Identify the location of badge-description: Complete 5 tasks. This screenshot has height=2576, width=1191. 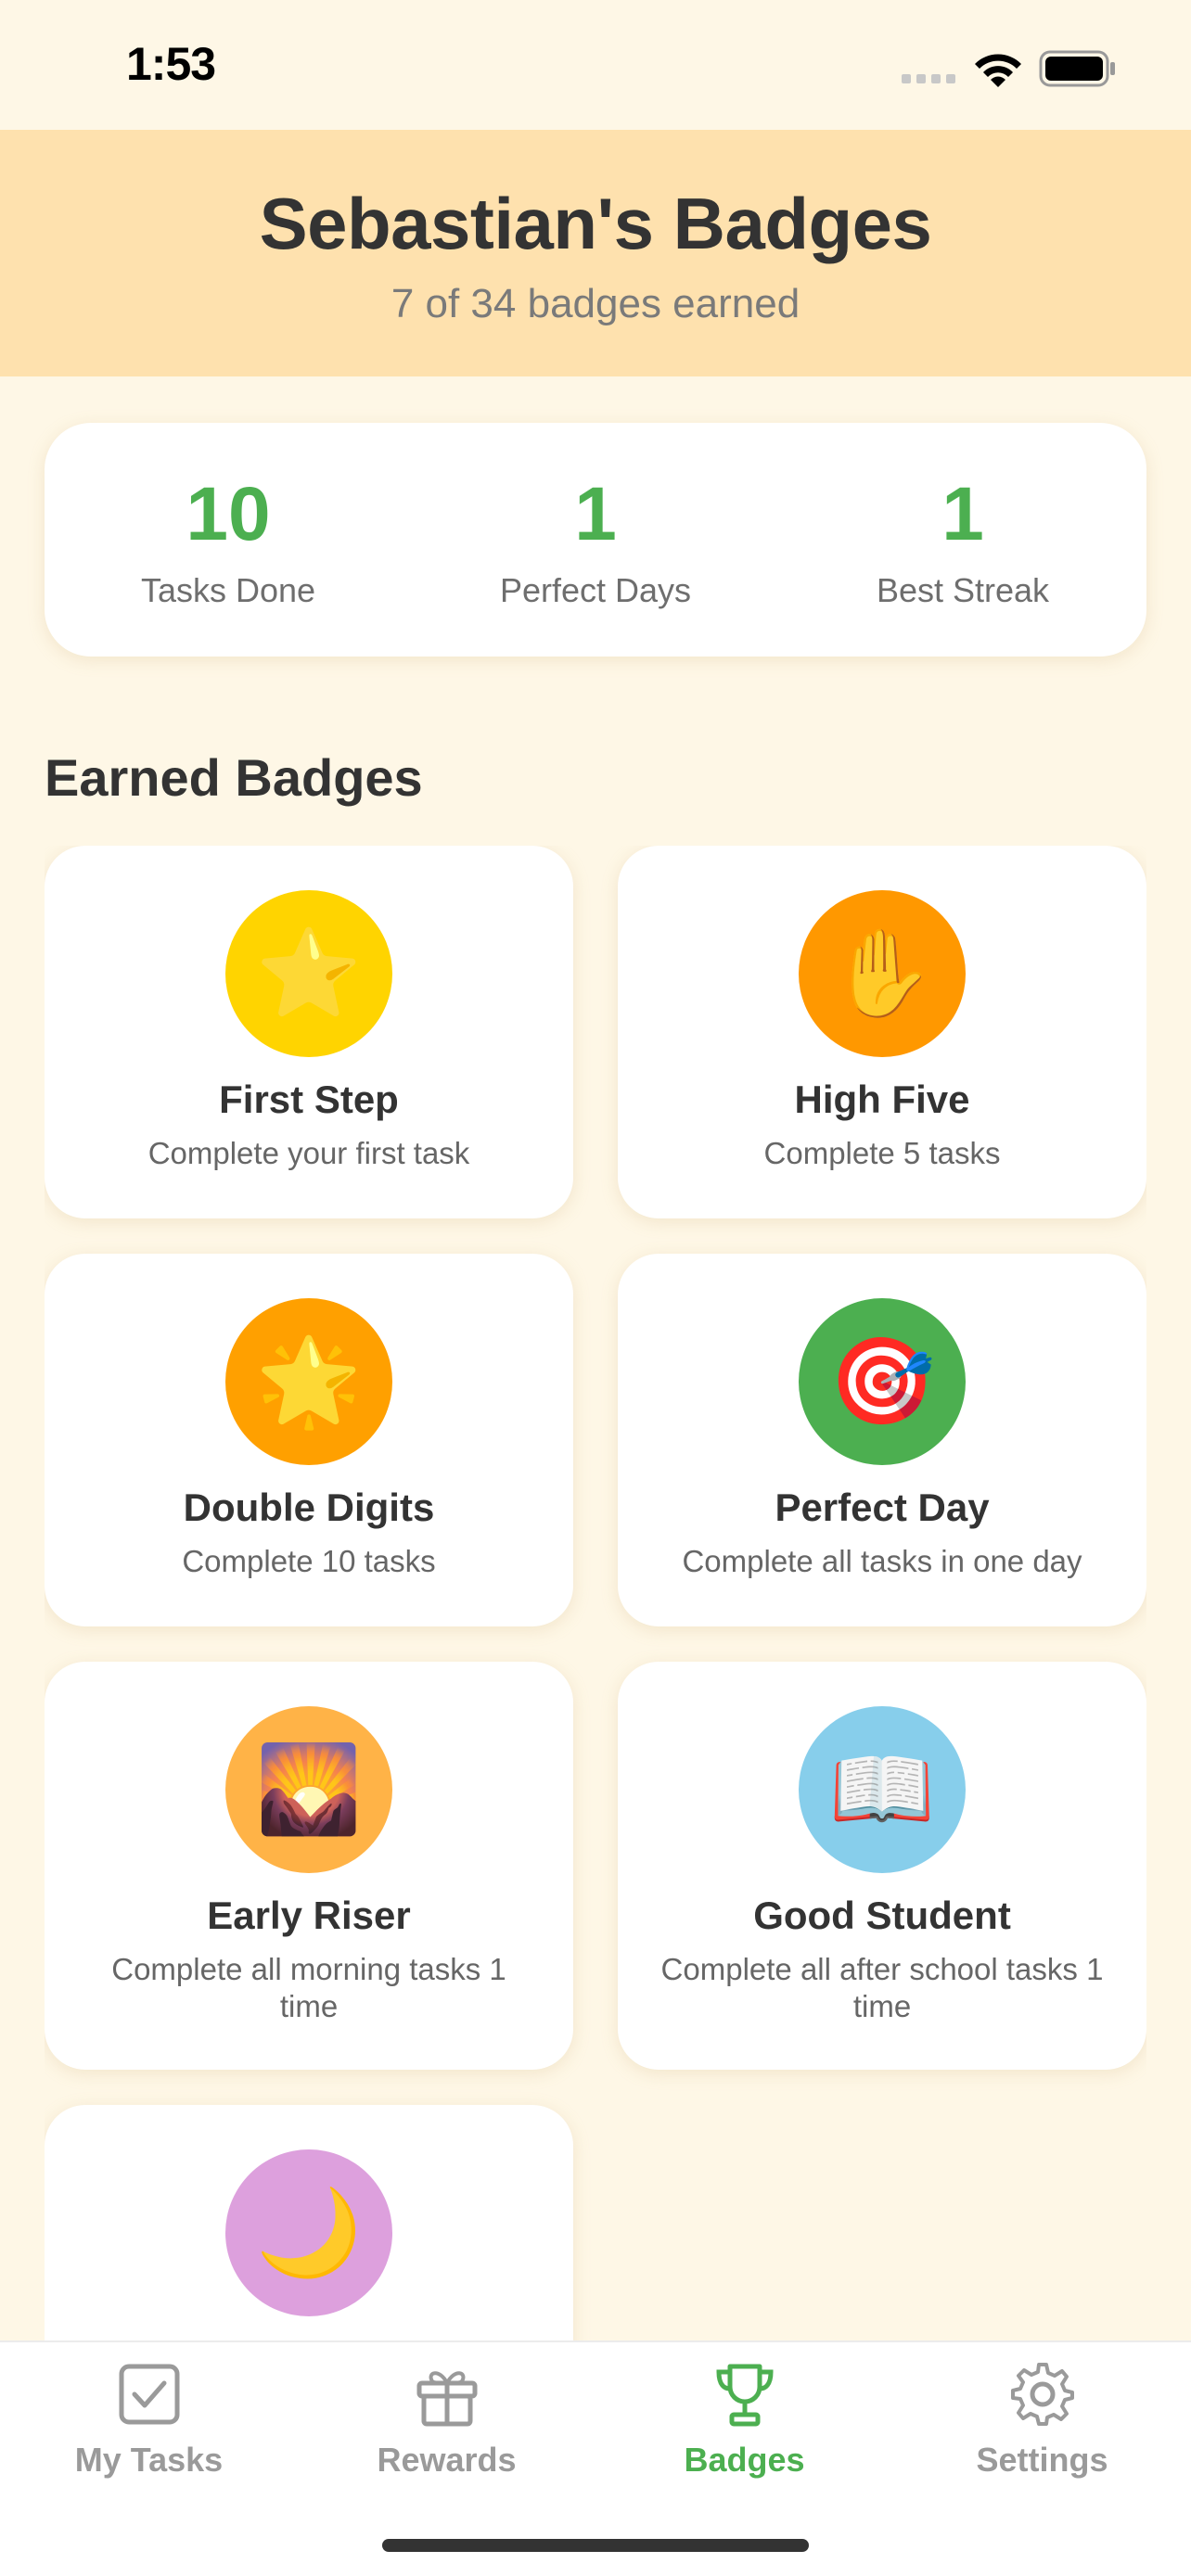
(882, 1153).